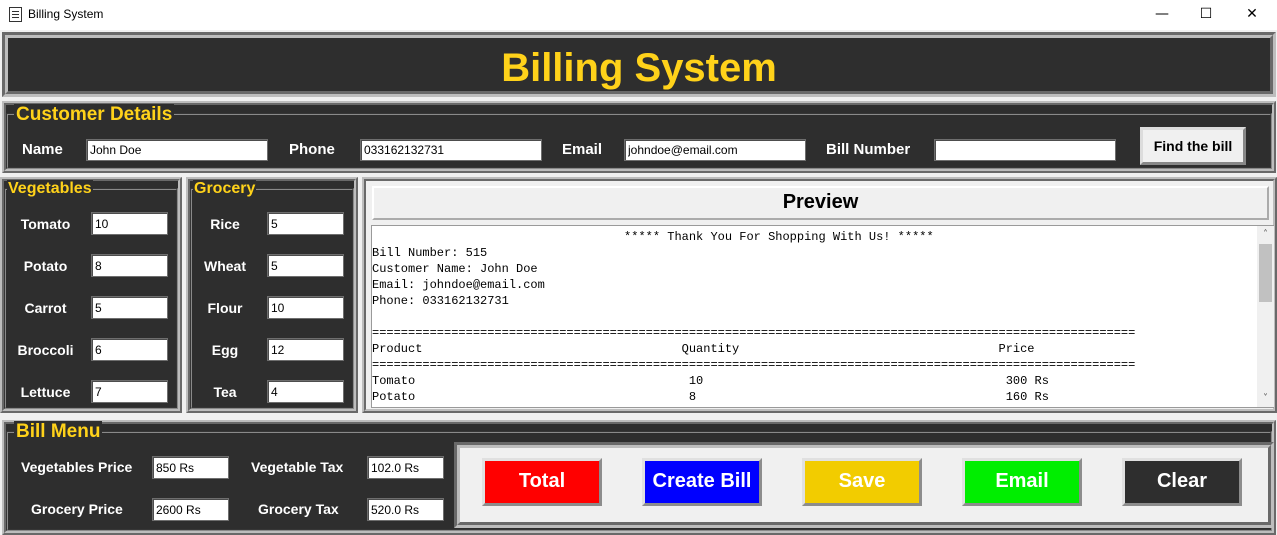 This screenshot has height=535, width=1277. Describe the element at coordinates (129, 391) in the screenshot. I see `lettuce-input` at that location.